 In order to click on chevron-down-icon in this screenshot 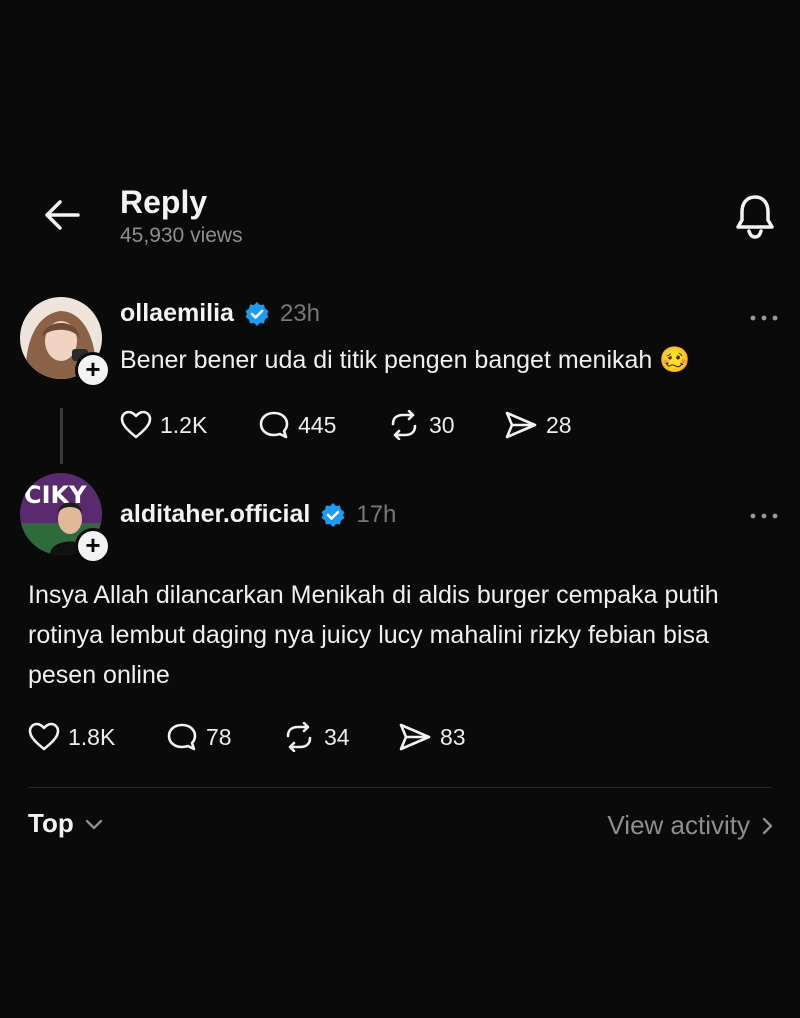, I will do `click(93, 824)`.